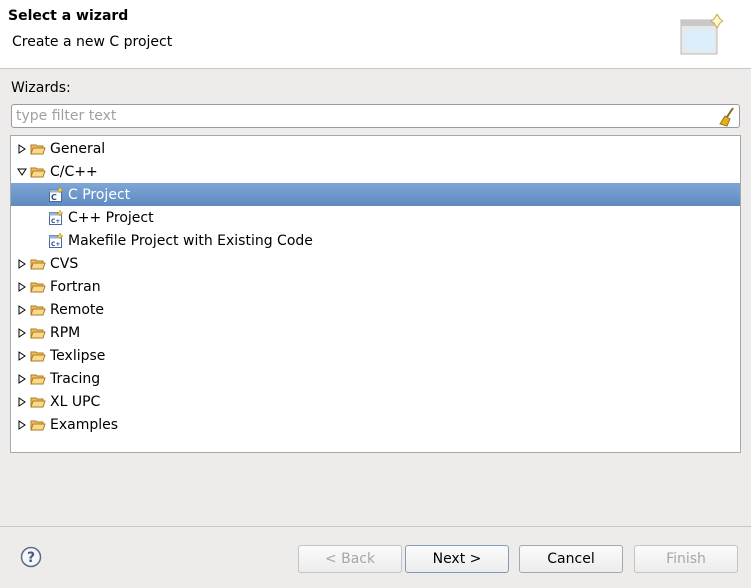  What do you see at coordinates (375, 171) in the screenshot?
I see `tree-item: C/C++` at bounding box center [375, 171].